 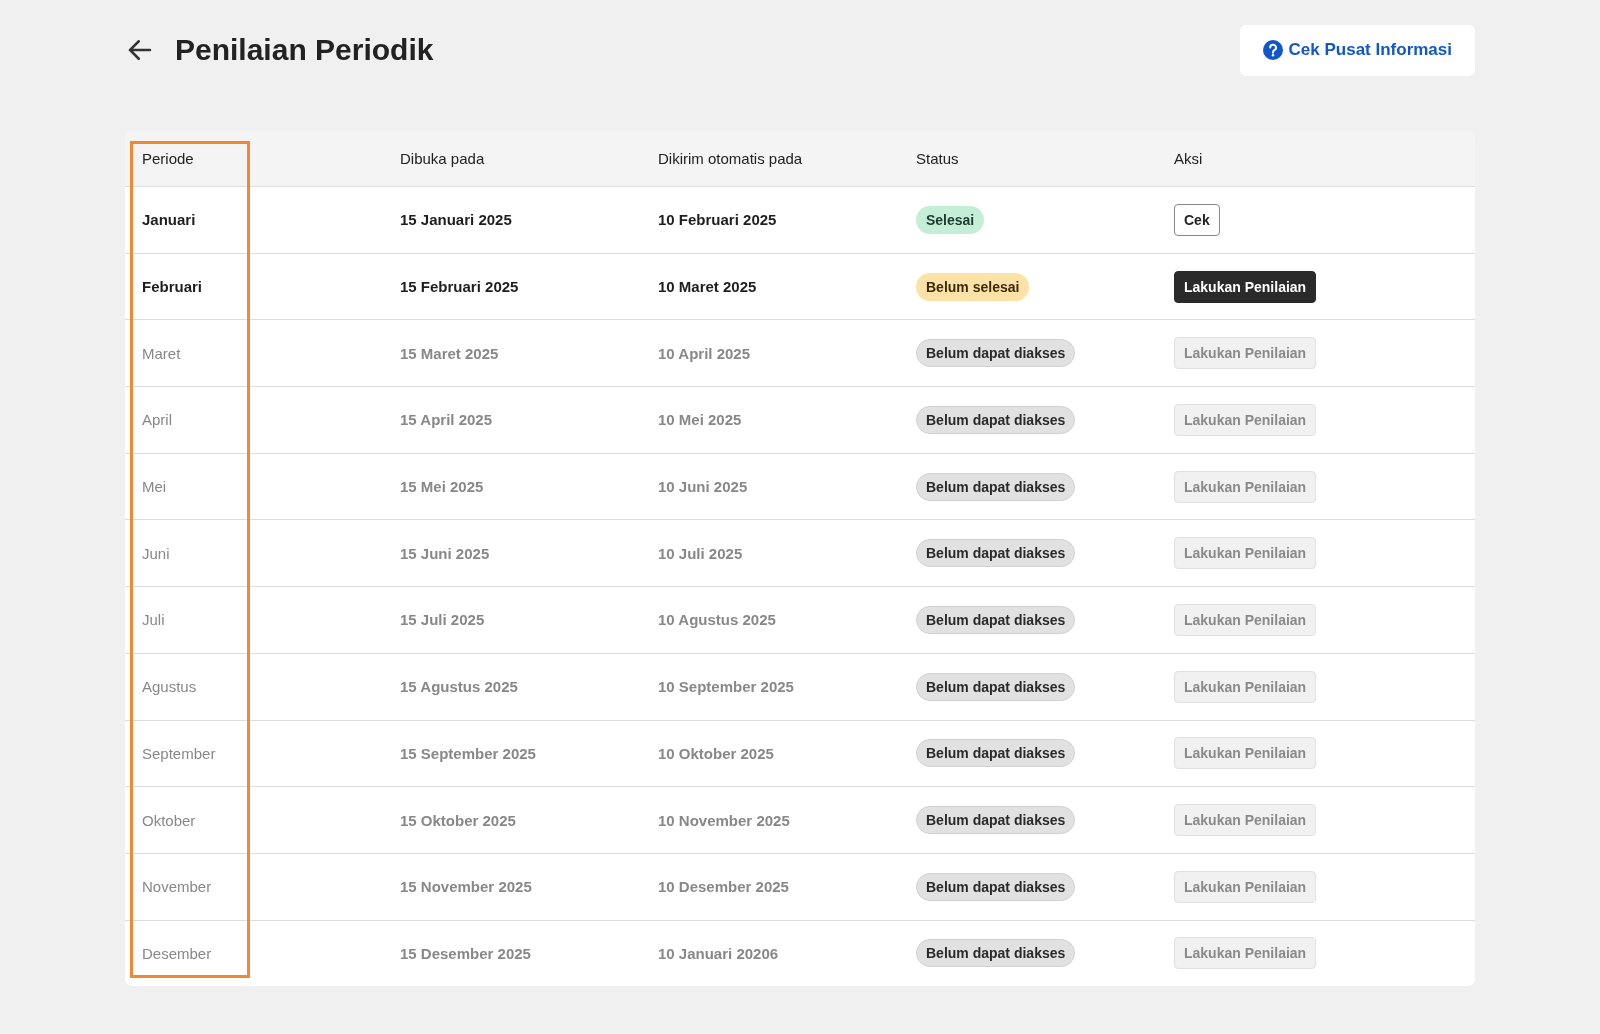 What do you see at coordinates (719, 953) in the screenshot?
I see `date-cell-text: 10 Januari 20206` at bounding box center [719, 953].